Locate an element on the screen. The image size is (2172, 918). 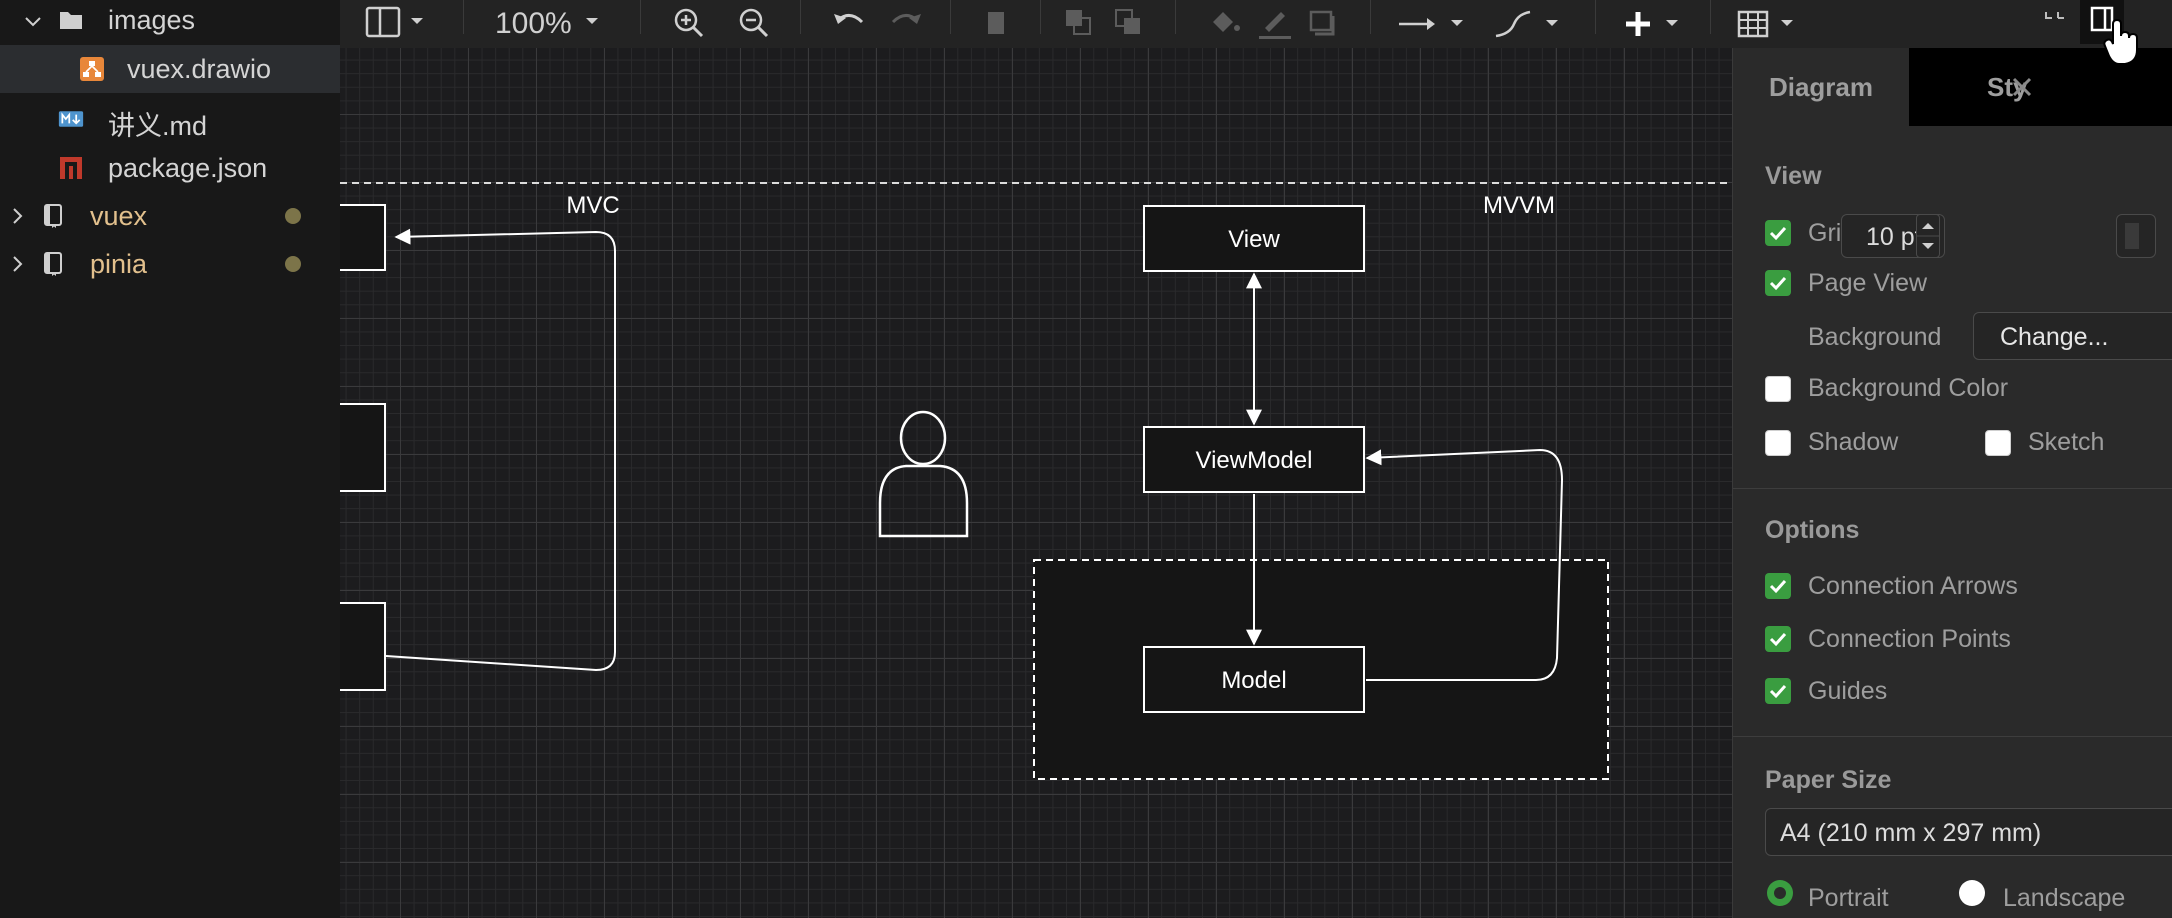
to-front-button is located at coordinates (1080, 24).